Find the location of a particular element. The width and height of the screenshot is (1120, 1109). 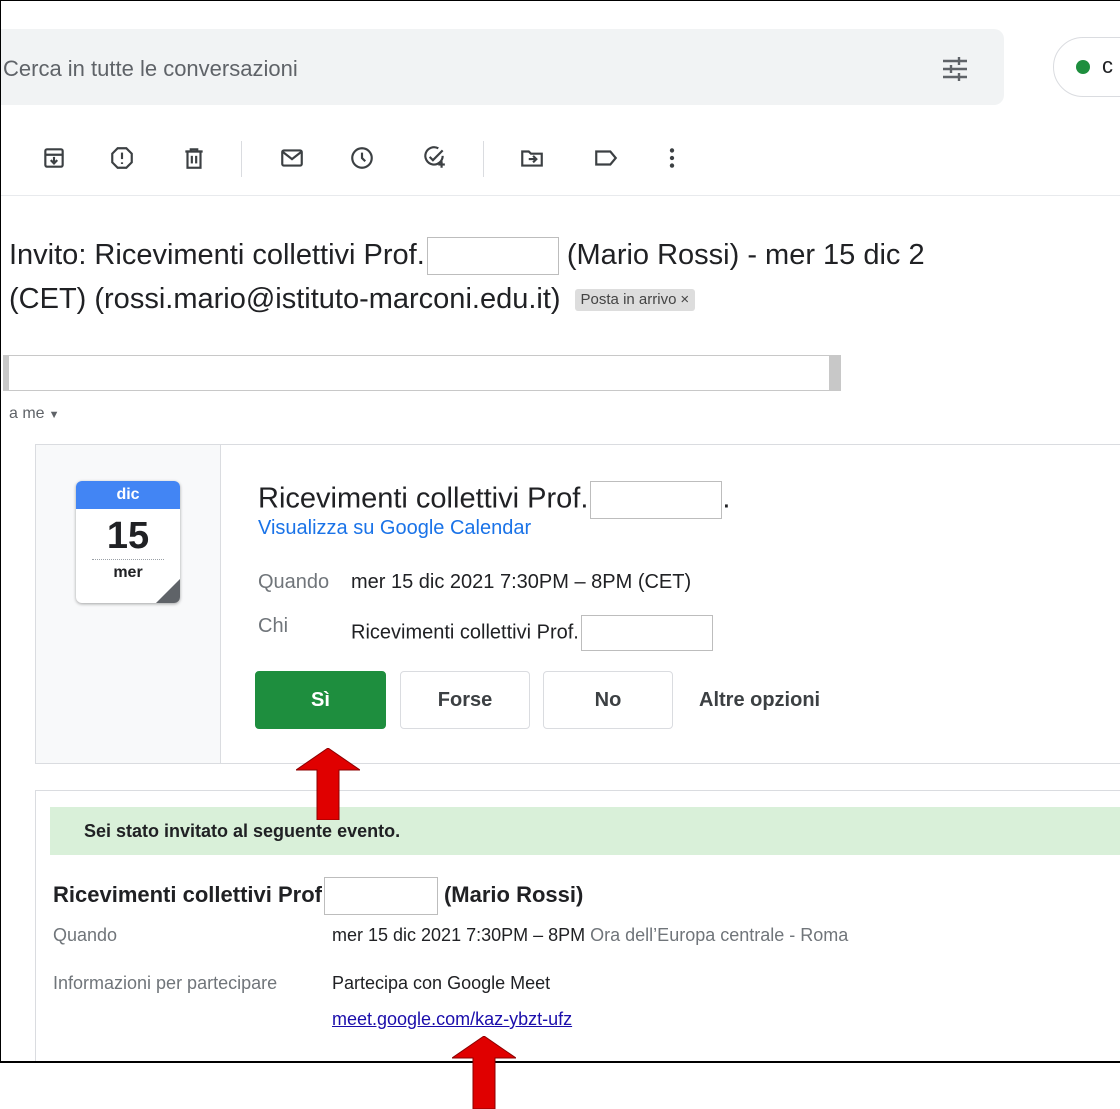

add-to-tasks-icon is located at coordinates (434, 158).